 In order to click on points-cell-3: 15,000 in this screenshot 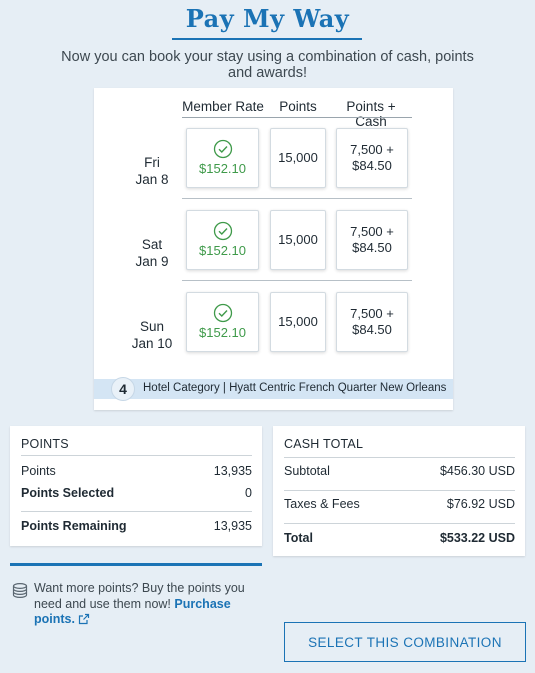, I will do `click(298, 322)`.